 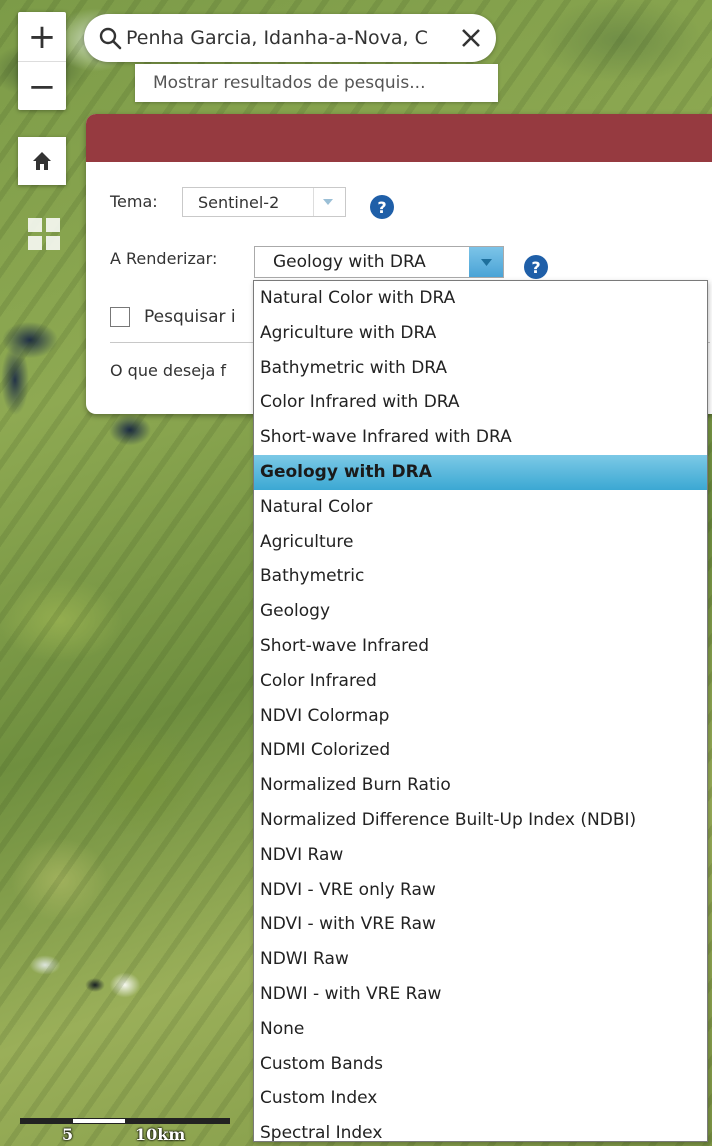 I want to click on widget-grid-button, so click(x=44, y=234).